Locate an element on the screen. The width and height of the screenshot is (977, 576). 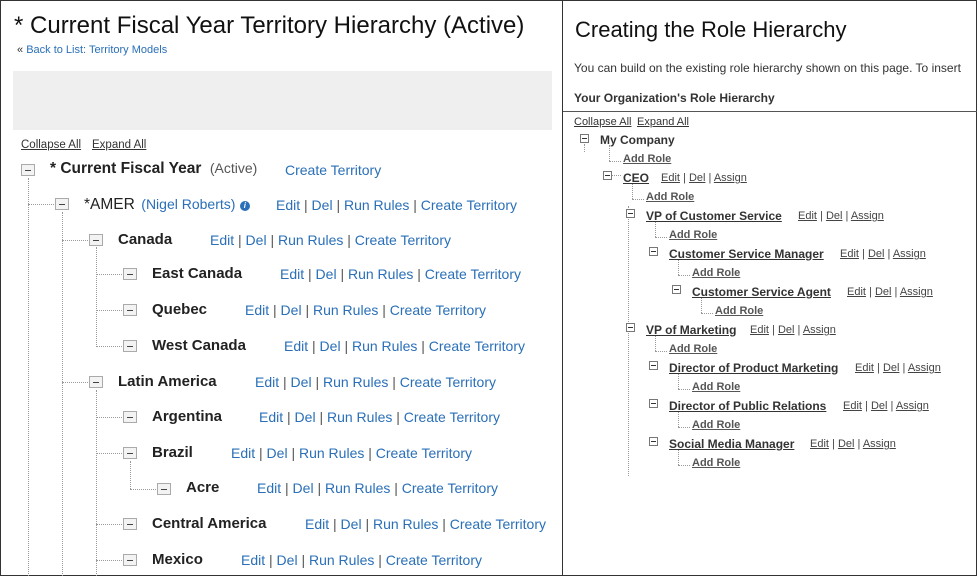
role-node-director-public-relations: Director of Public Relations is located at coordinates (747, 406).